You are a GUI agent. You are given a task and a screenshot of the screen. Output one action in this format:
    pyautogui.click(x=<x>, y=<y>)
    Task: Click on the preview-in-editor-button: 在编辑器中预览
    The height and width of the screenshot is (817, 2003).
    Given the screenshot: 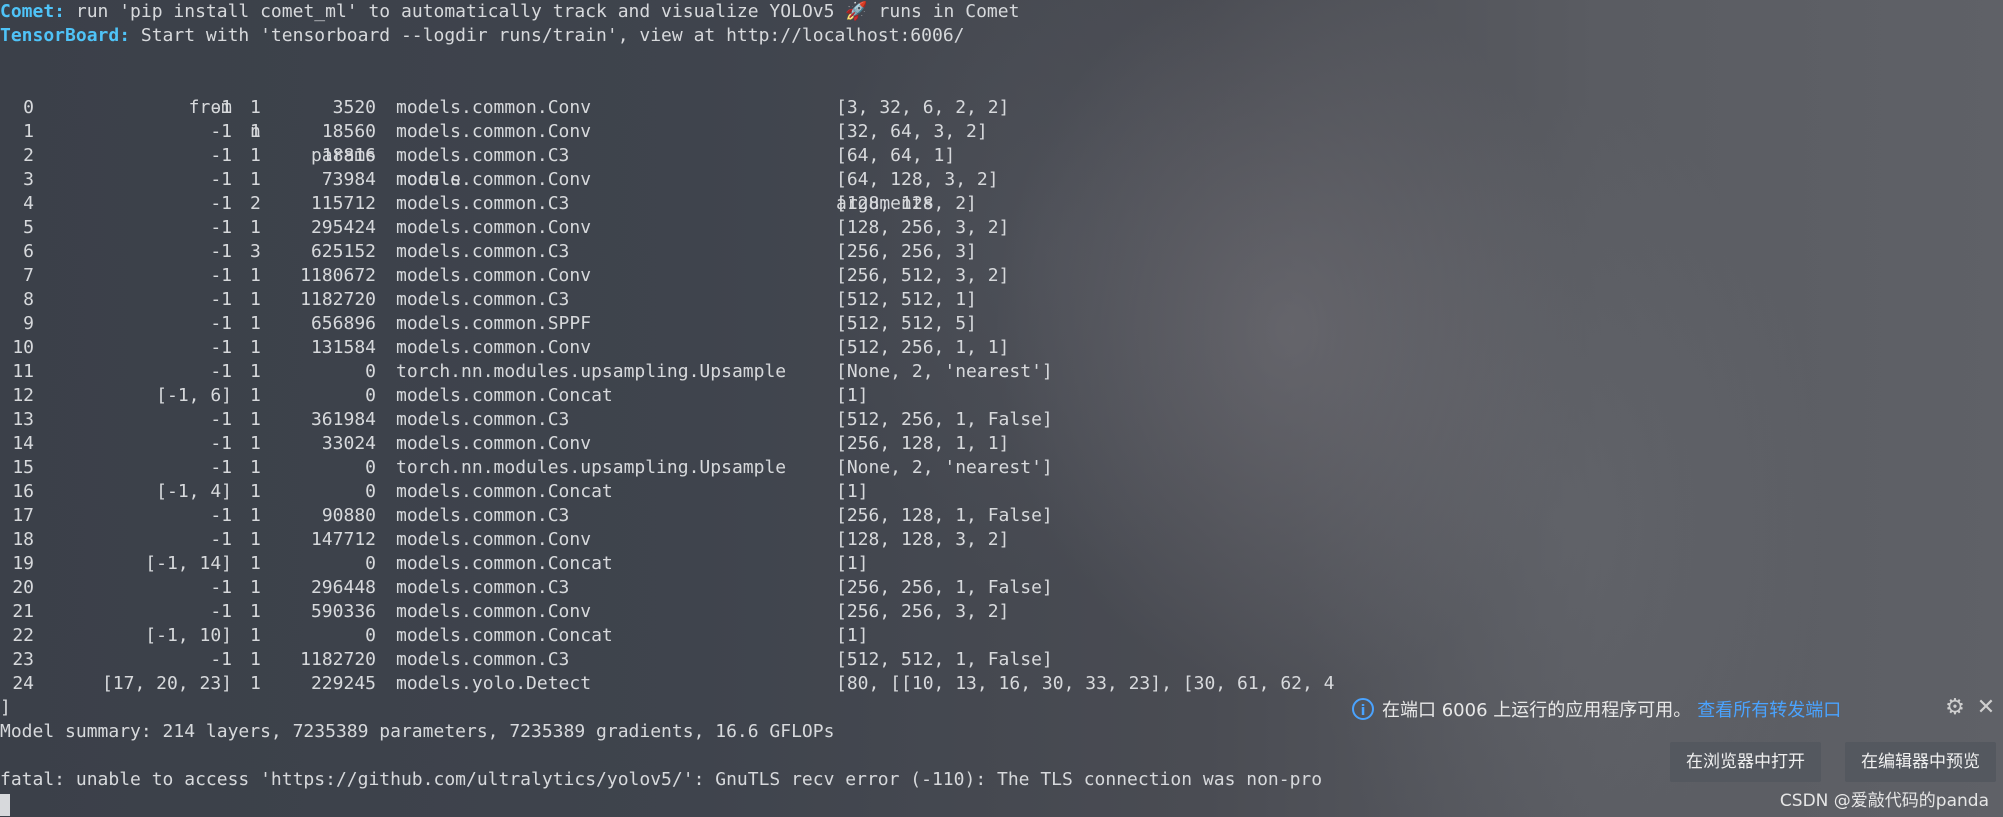 What is the action you would take?
    pyautogui.click(x=1920, y=762)
    